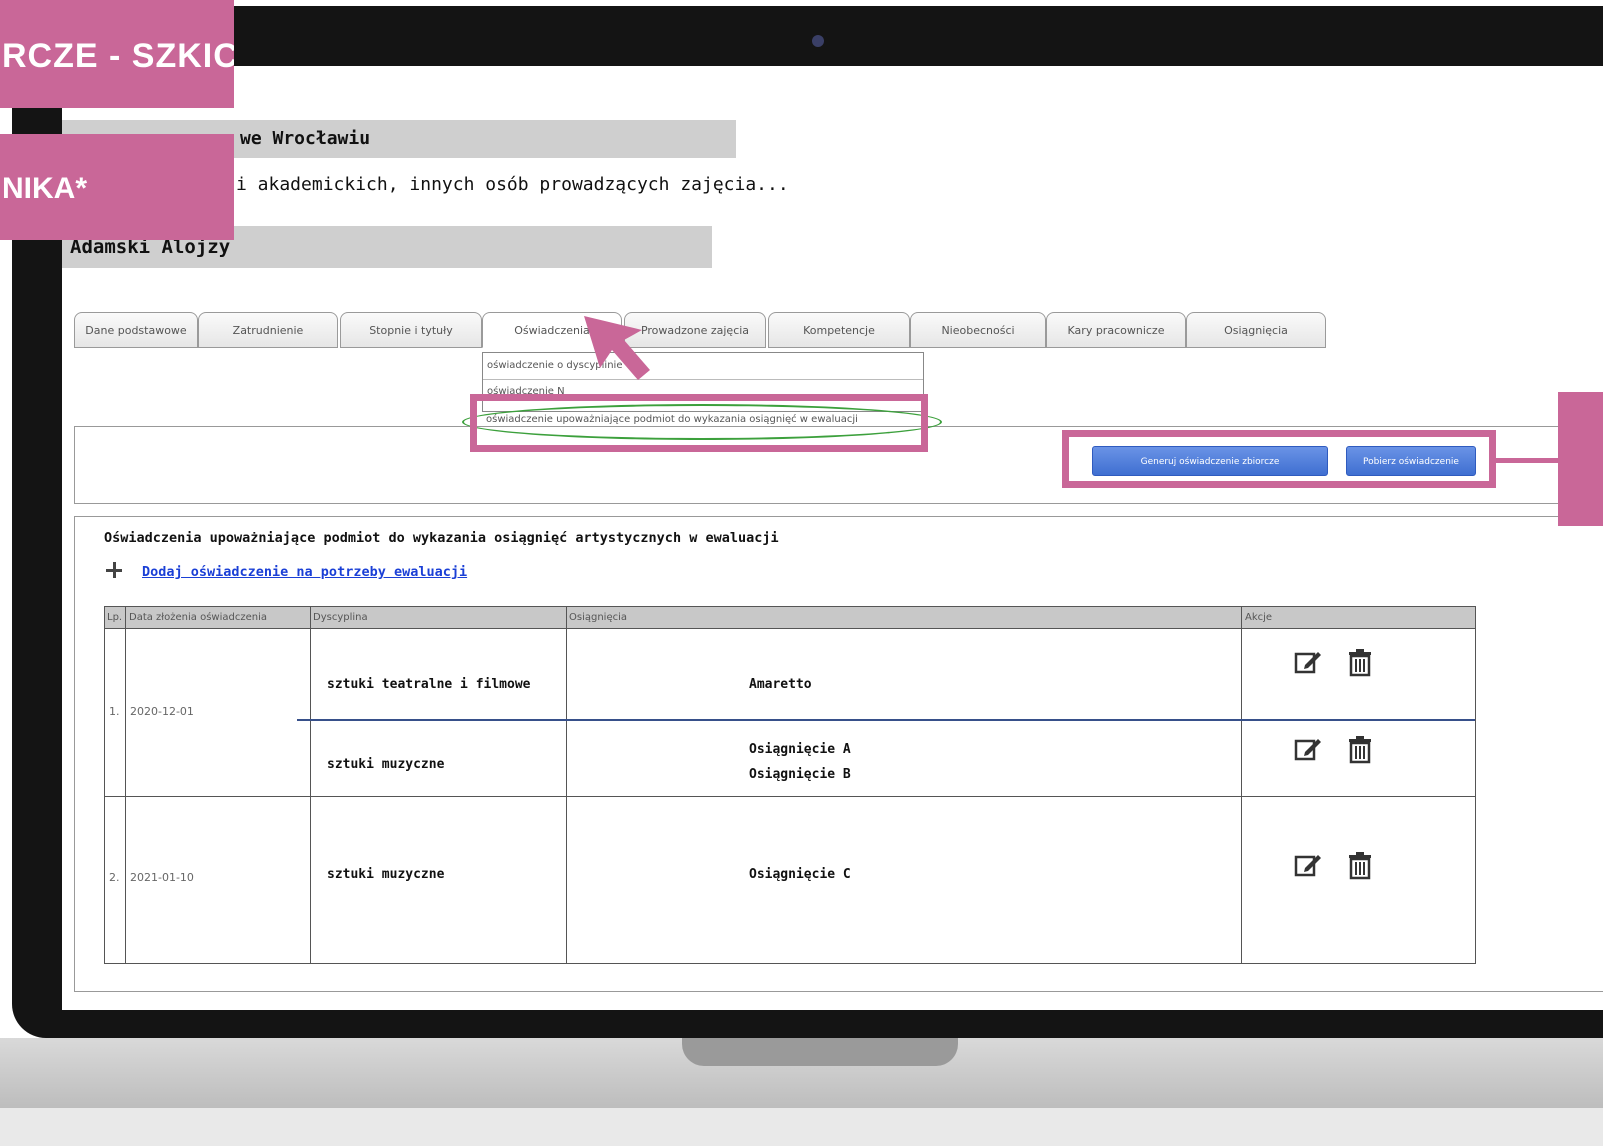 The width and height of the screenshot is (1603, 1146). Describe the element at coordinates (820, 1052) in the screenshot. I see `laptop-notch` at that location.